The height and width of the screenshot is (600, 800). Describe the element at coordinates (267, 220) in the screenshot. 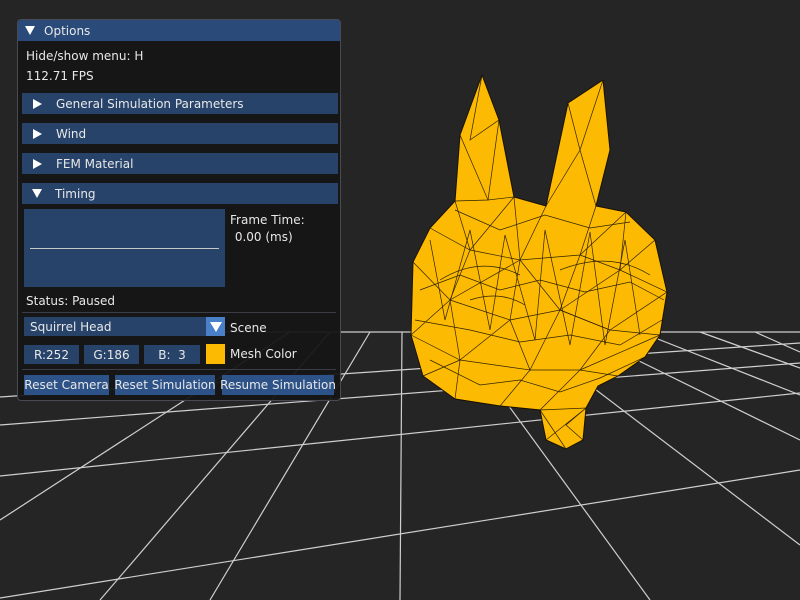

I see `frame-time-label: Frame Time:` at that location.